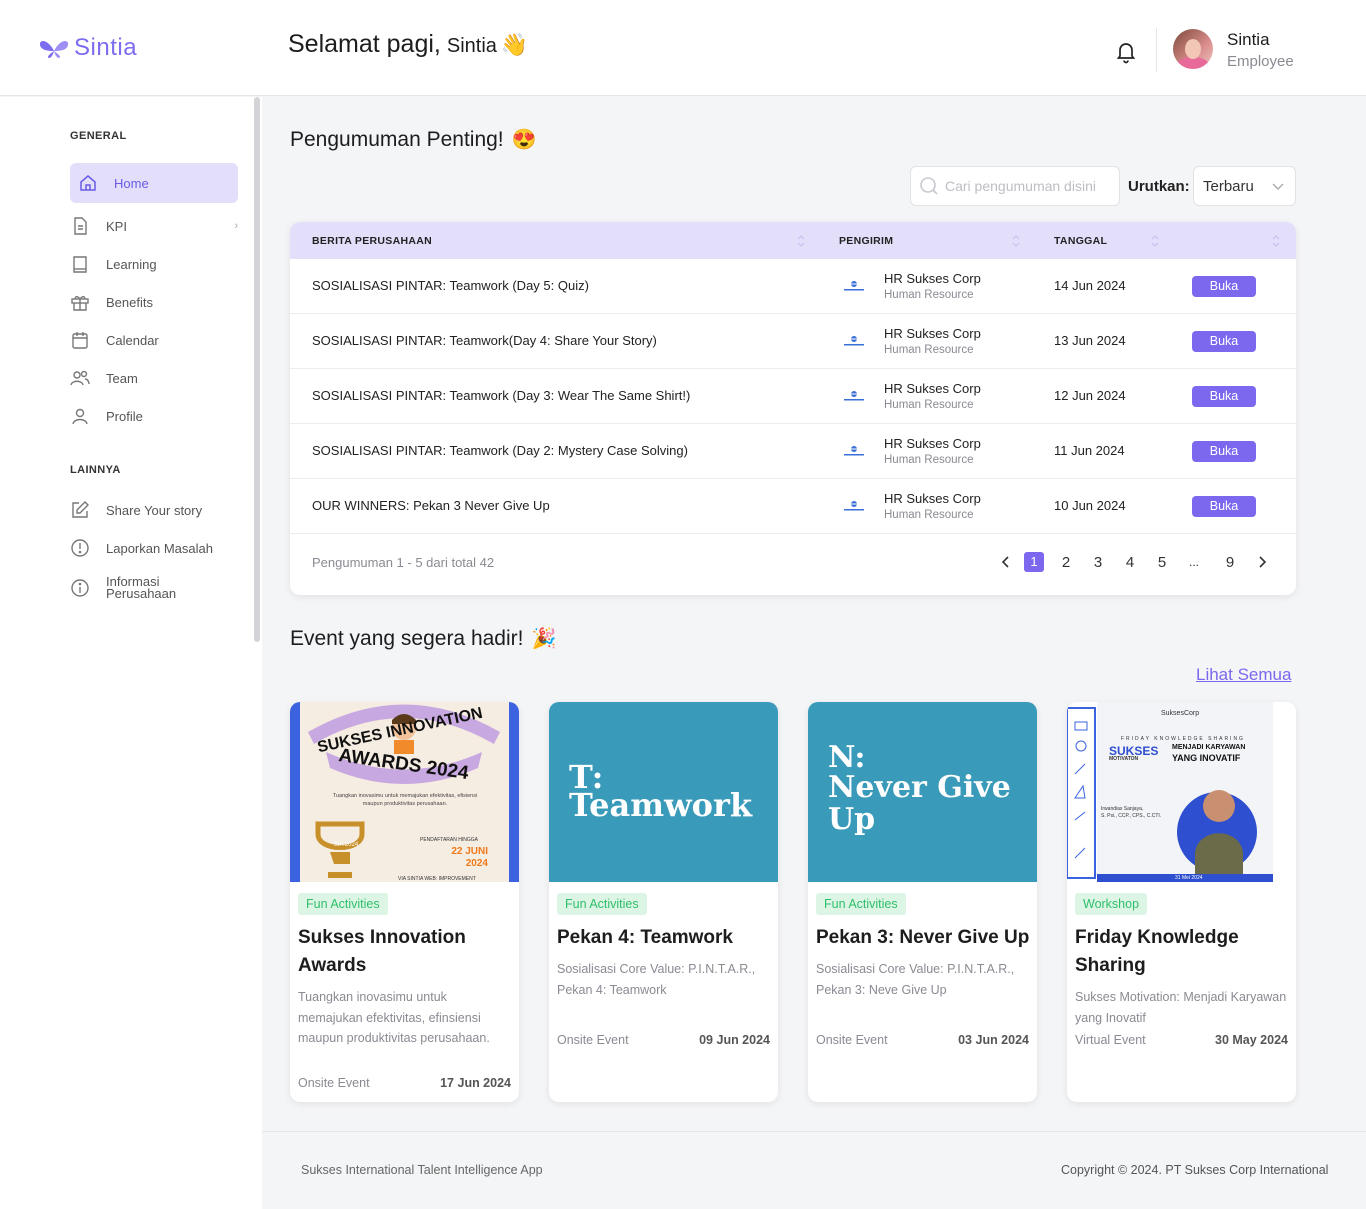  What do you see at coordinates (159, 548) in the screenshot?
I see `sidebar-item-label: Laporkan Masalah` at bounding box center [159, 548].